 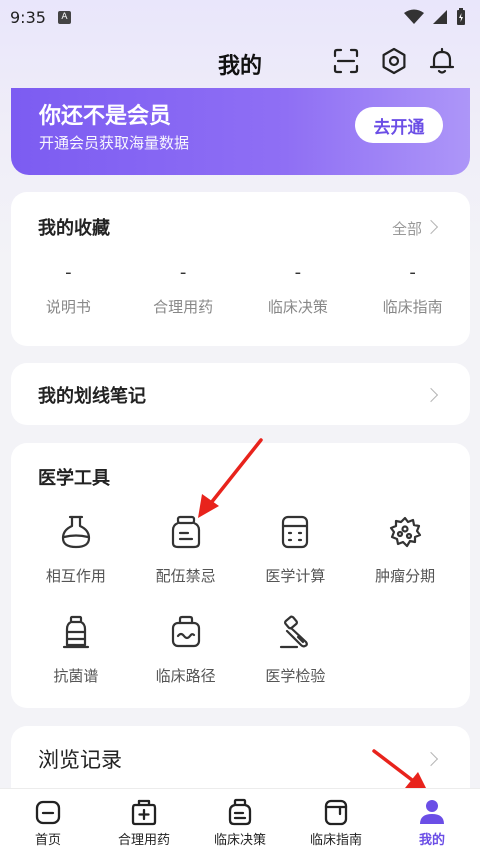 What do you see at coordinates (105, 116) in the screenshot?
I see `vip-title: 你还不是会员` at bounding box center [105, 116].